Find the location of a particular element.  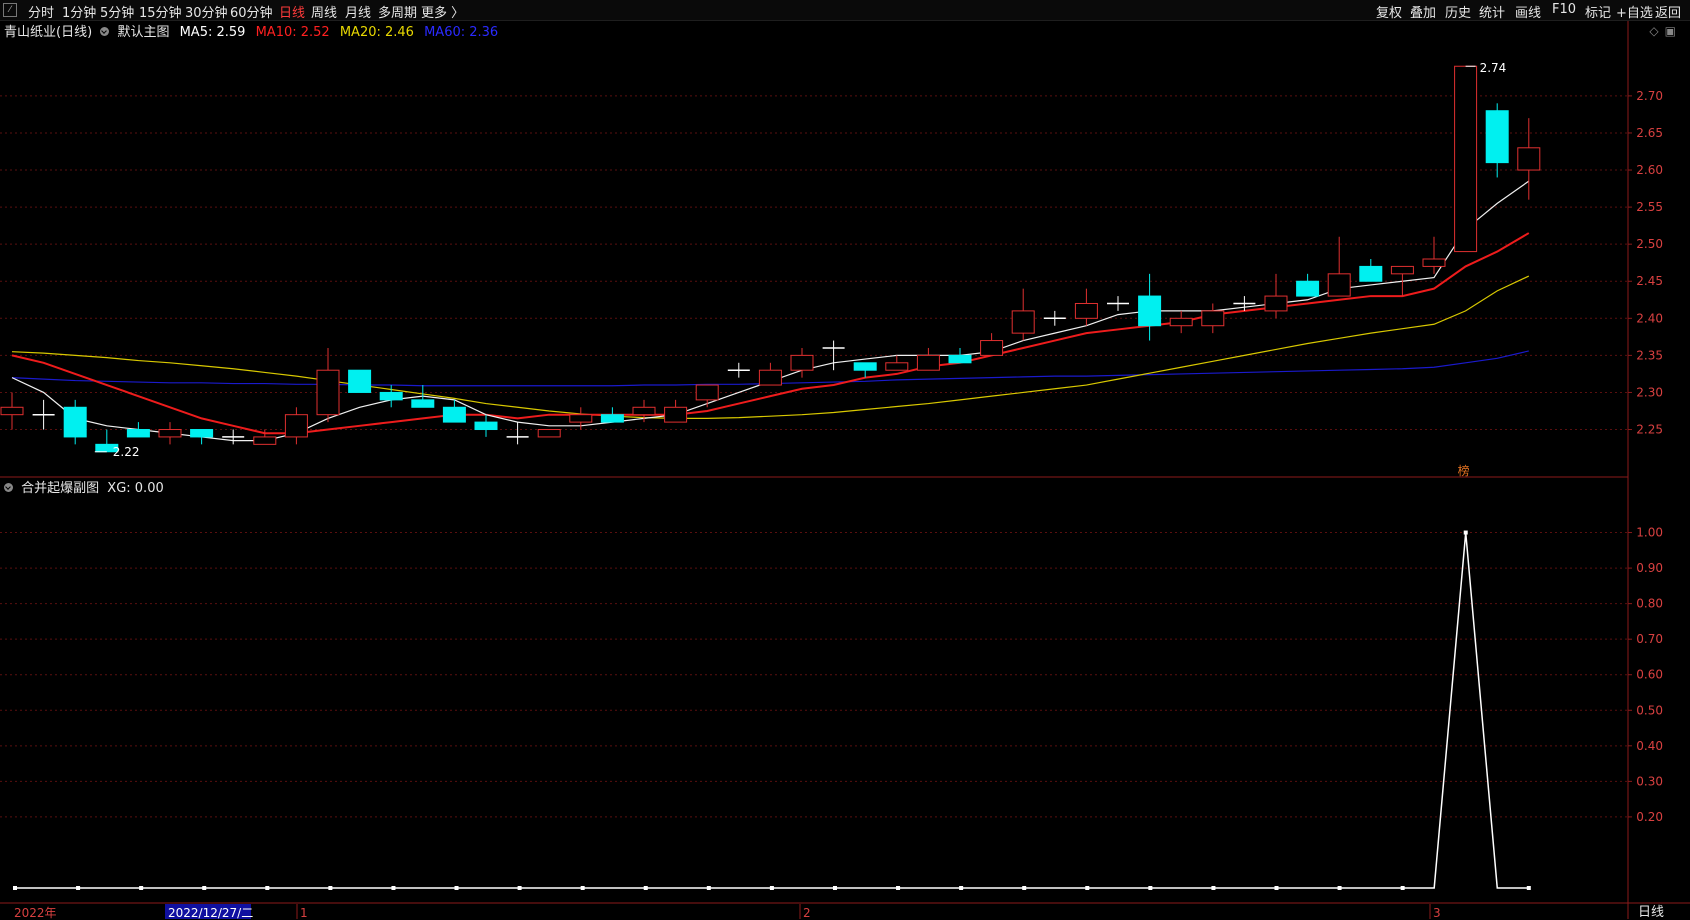

low-label: 2.22 is located at coordinates (126, 452).